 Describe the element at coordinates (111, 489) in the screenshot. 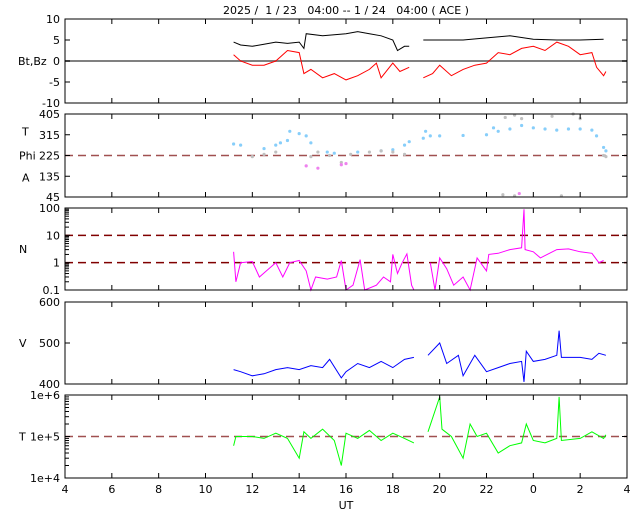

I see `x-tick-label: 6` at that location.